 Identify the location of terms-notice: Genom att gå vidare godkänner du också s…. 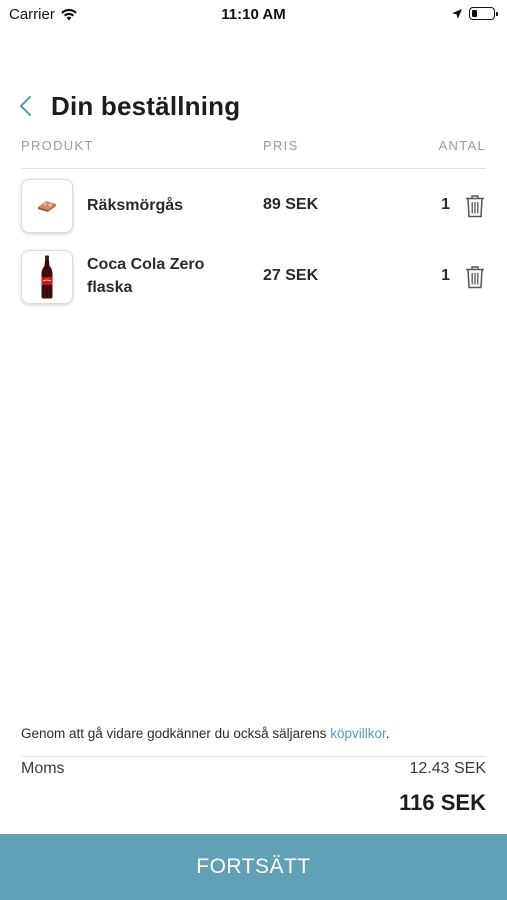
(253, 733).